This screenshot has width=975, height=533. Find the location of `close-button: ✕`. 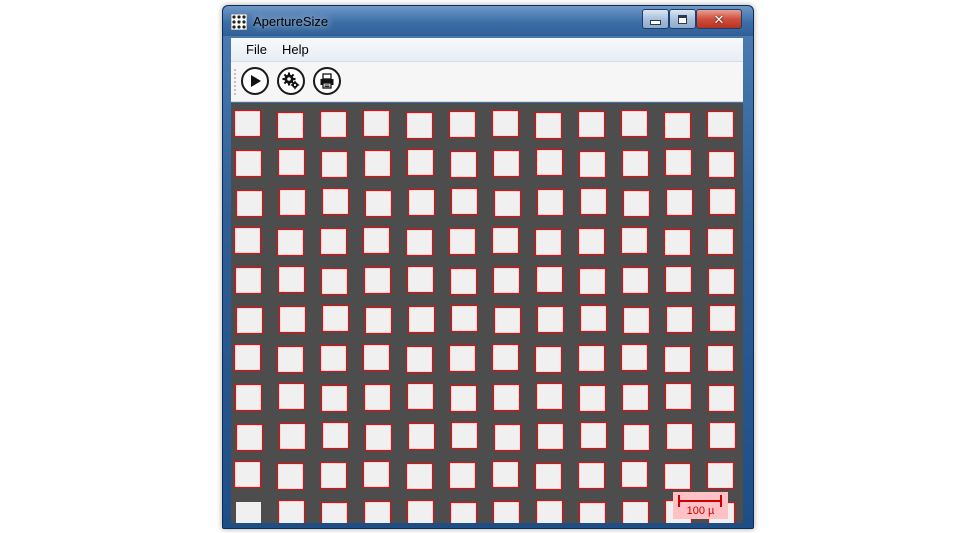

close-button: ✕ is located at coordinates (719, 19).